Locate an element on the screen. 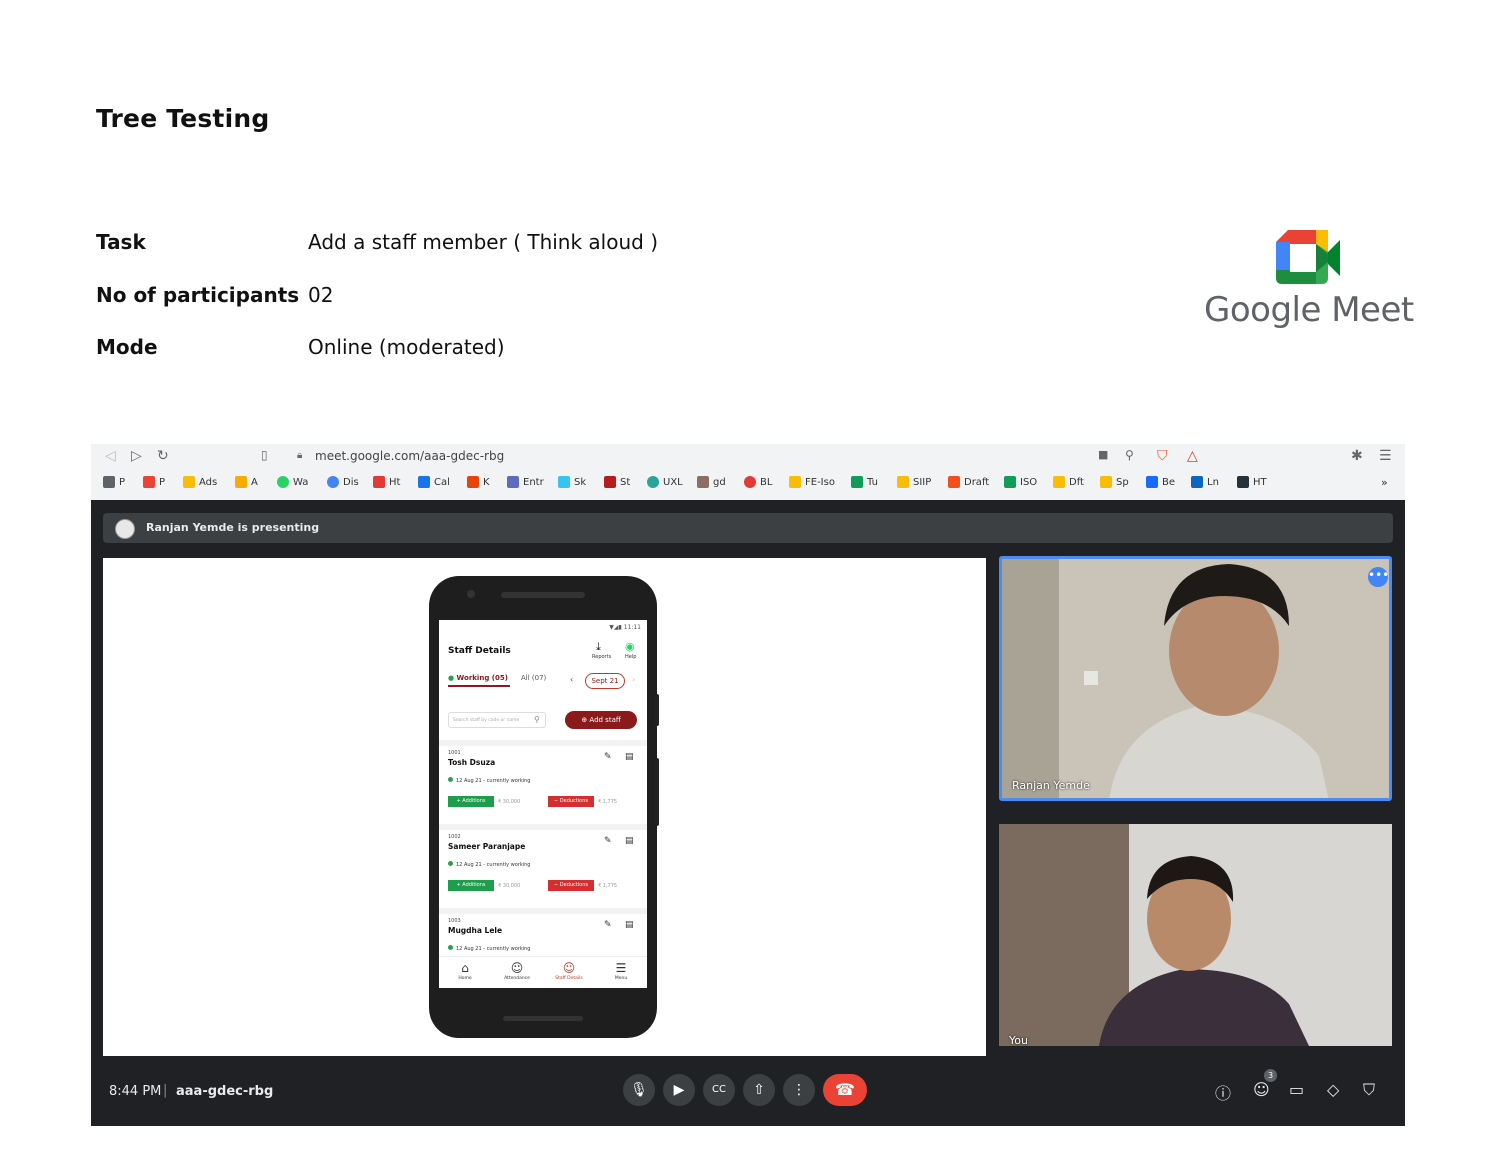  reload-icon: ↻ is located at coordinates (163, 456).